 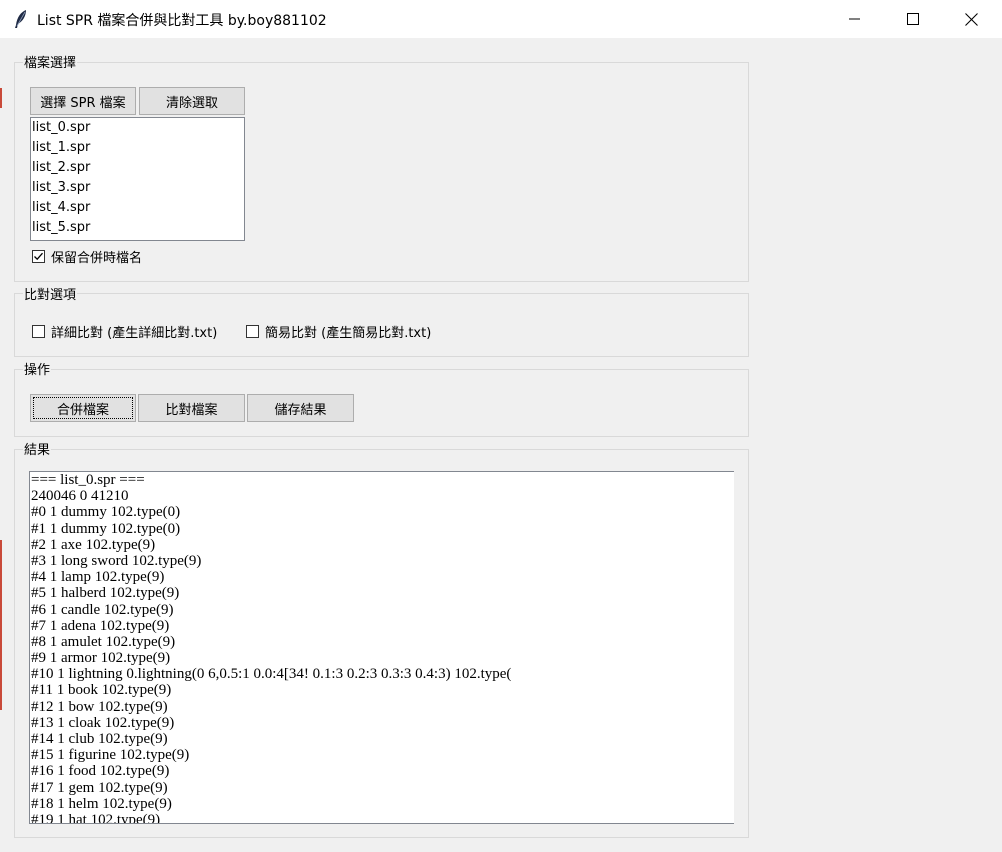 I want to click on maximize-icon, so click(x=913, y=19).